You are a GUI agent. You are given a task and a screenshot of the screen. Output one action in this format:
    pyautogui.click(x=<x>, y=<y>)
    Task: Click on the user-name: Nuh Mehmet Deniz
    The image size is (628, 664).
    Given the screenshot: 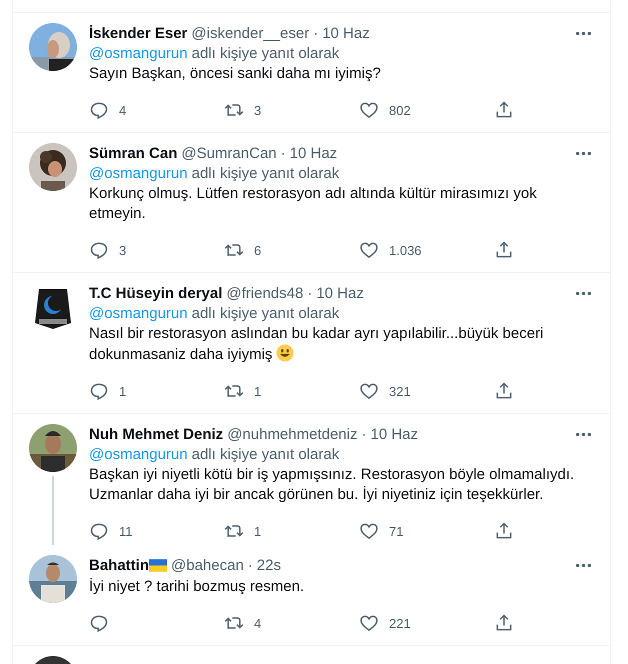 What is the action you would take?
    pyautogui.click(x=156, y=434)
    